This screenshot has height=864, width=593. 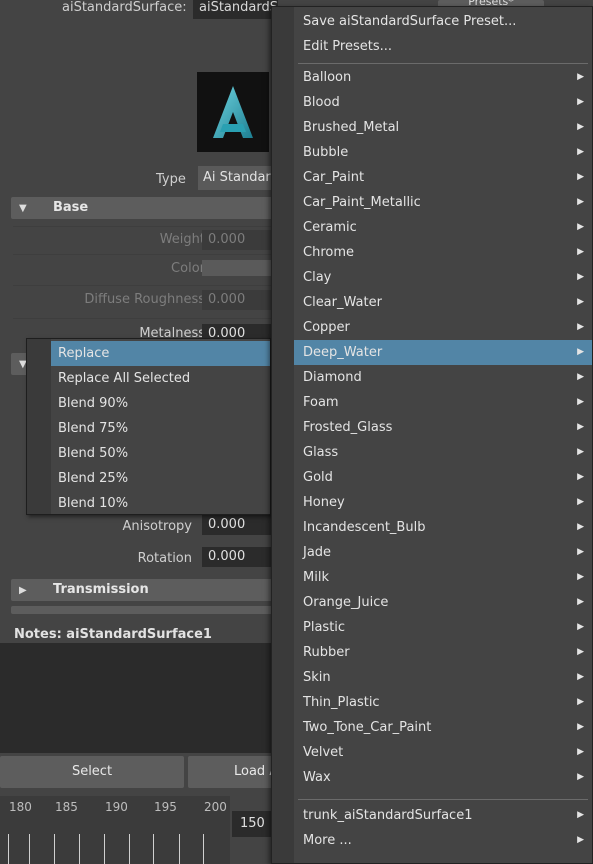 I want to click on color-swatch, so click(x=237, y=268).